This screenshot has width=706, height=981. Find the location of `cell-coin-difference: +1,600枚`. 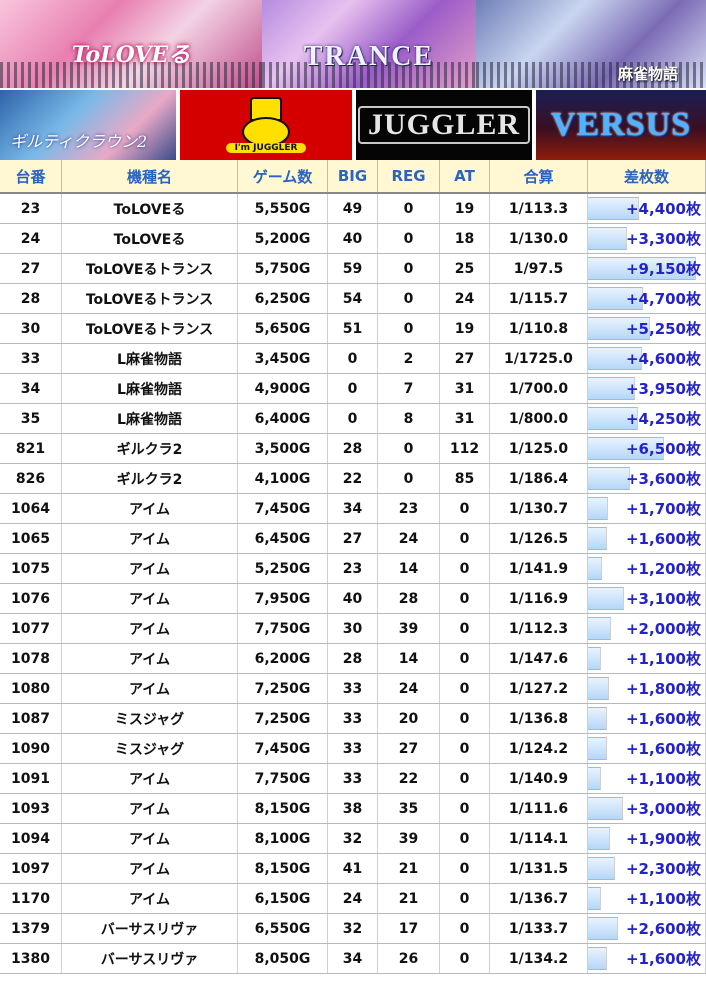

cell-coin-difference: +1,600枚 is located at coordinates (647, 538).